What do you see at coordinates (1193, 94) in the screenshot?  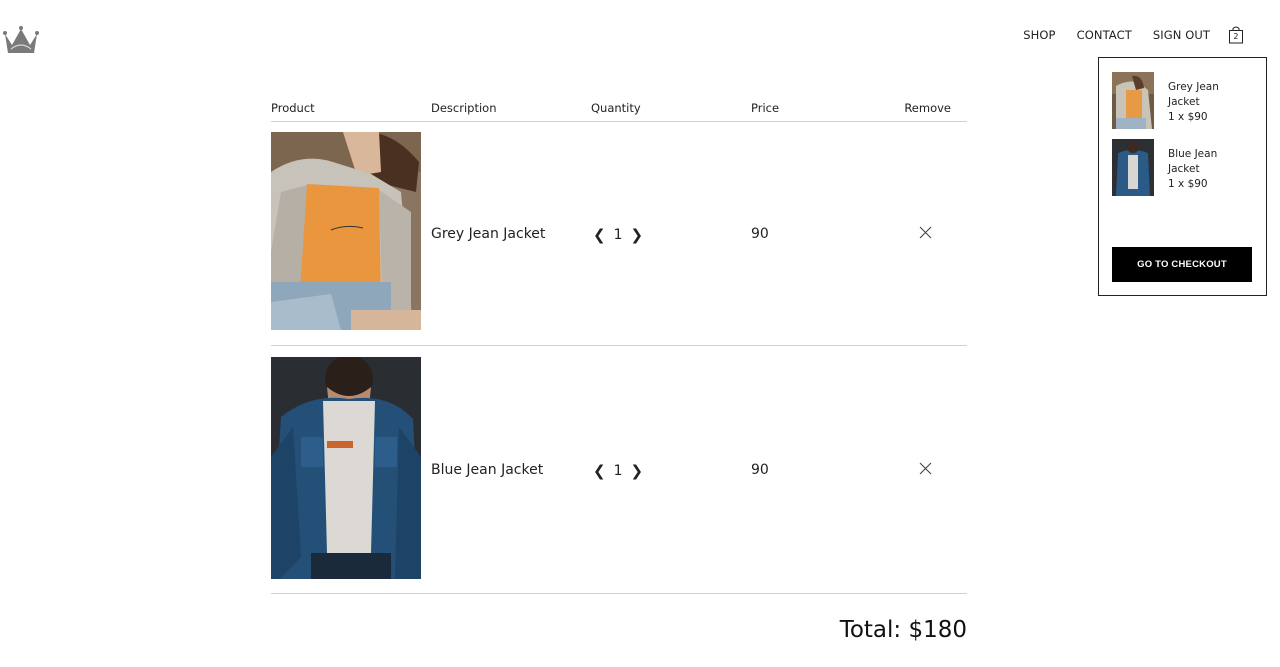 I see `dropdown-item-name: Grey Jean Jacket` at bounding box center [1193, 94].